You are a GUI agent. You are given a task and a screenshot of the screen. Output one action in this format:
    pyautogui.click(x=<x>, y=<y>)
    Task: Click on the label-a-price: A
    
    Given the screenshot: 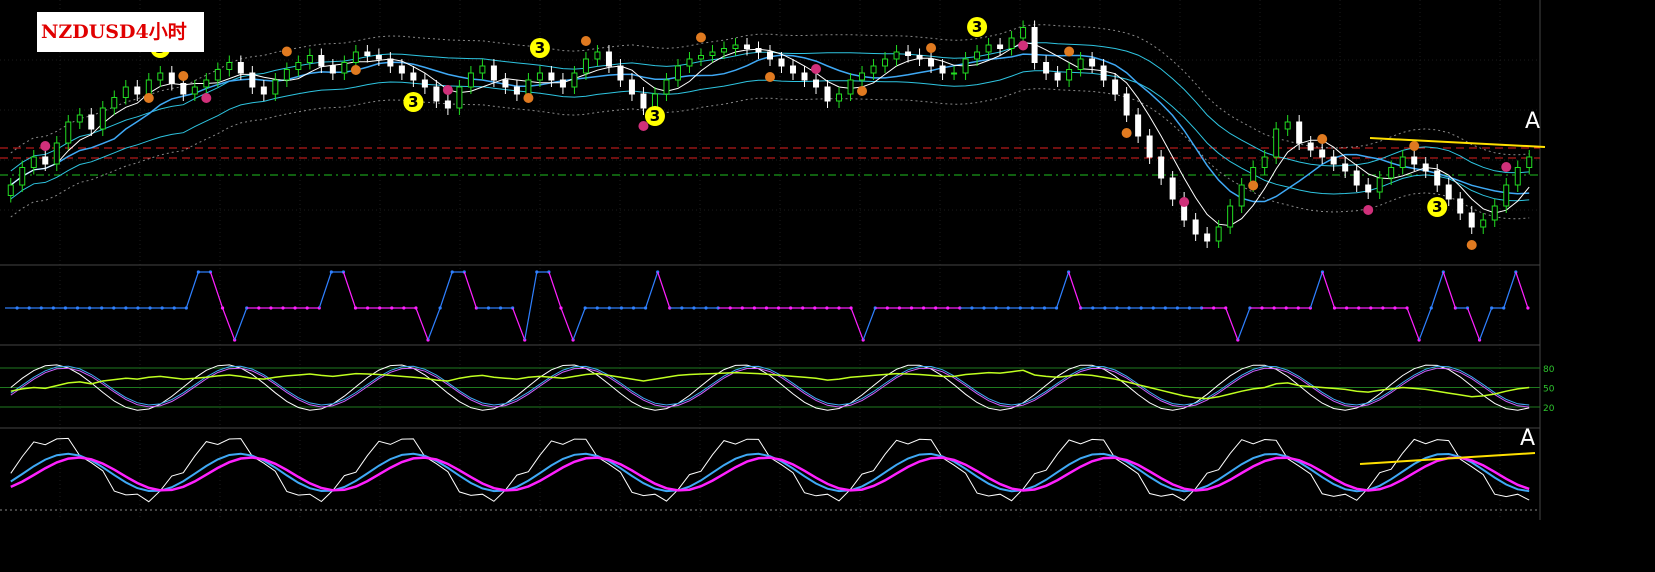 What is the action you would take?
    pyautogui.click(x=1532, y=121)
    